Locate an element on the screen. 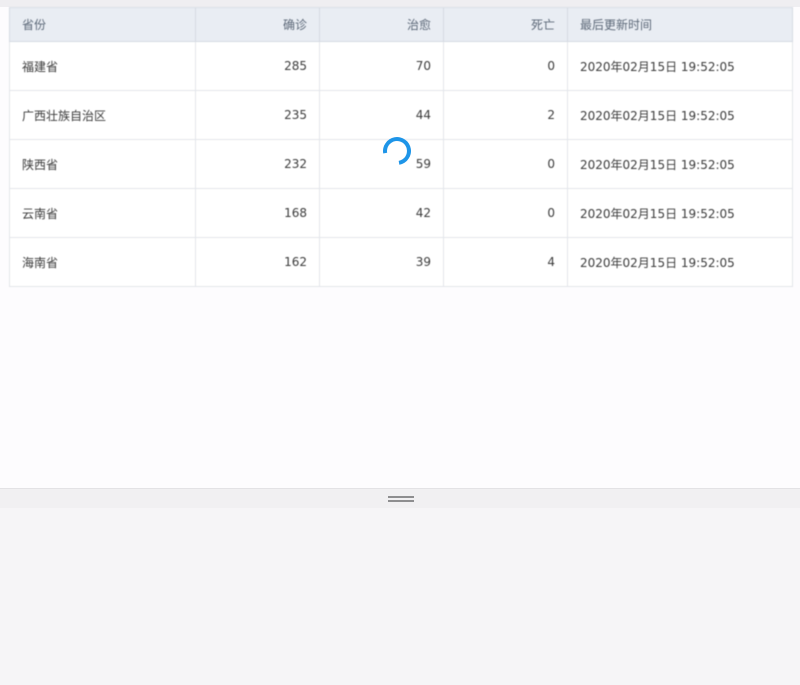  table-row: 广西壮族自治区 235 44 2 2020年02月15日 19:52:05 is located at coordinates (401, 115).